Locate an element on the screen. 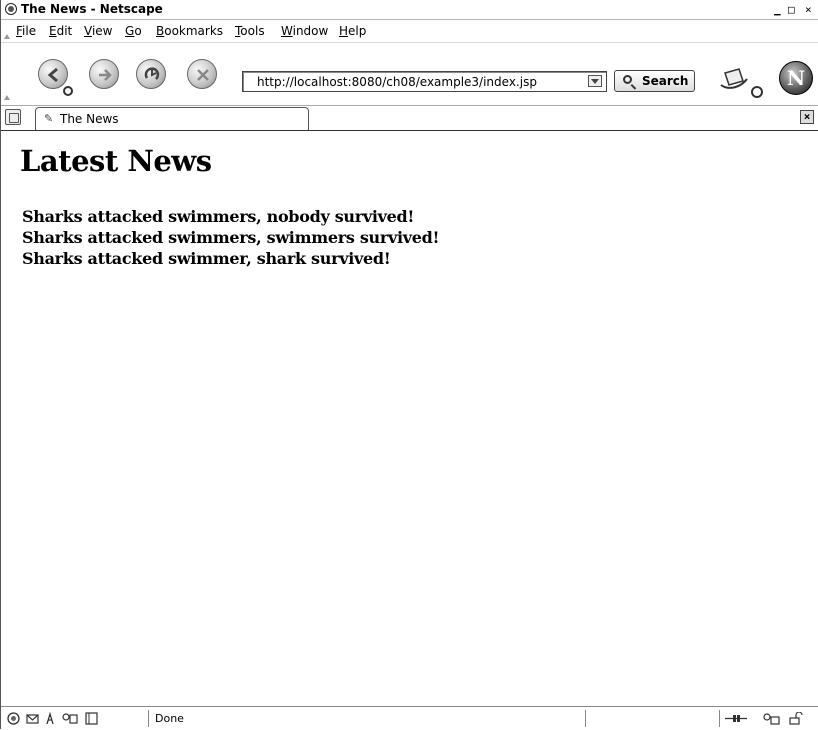 The image size is (818, 730). lock-icon is located at coordinates (796, 718).